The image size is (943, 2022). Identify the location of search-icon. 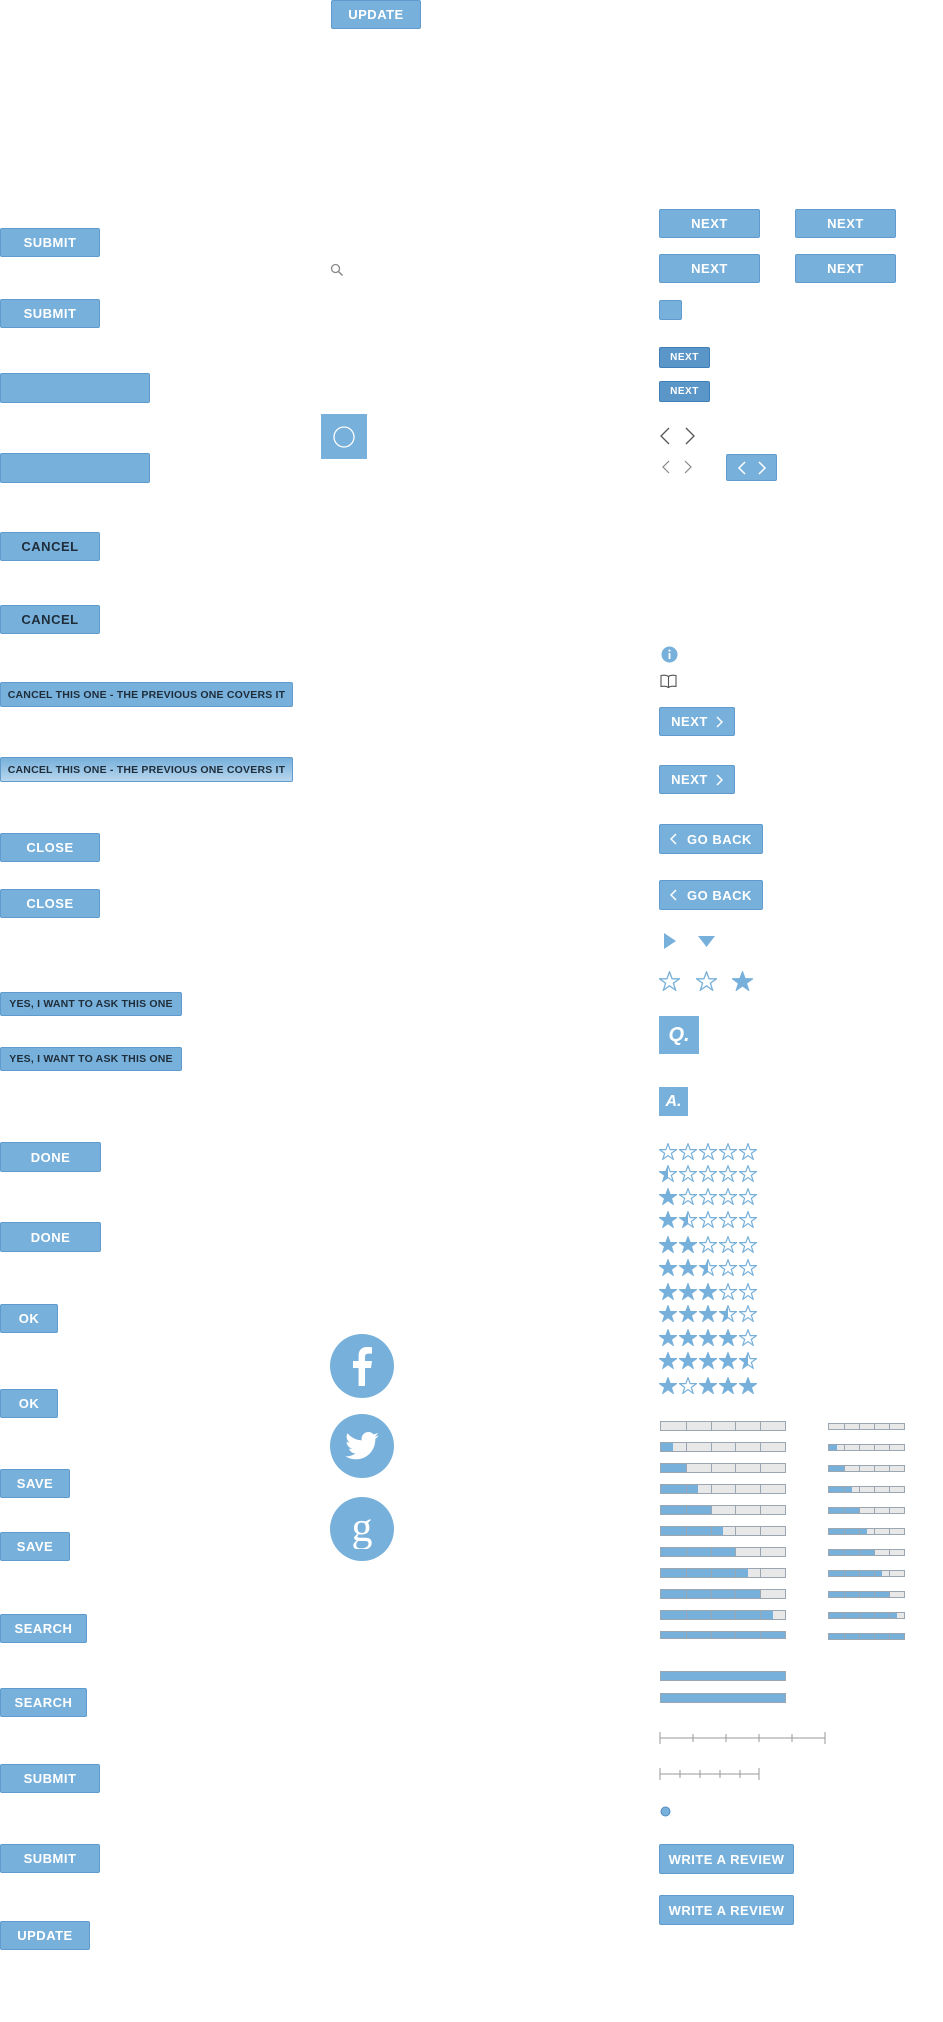
(337, 270).